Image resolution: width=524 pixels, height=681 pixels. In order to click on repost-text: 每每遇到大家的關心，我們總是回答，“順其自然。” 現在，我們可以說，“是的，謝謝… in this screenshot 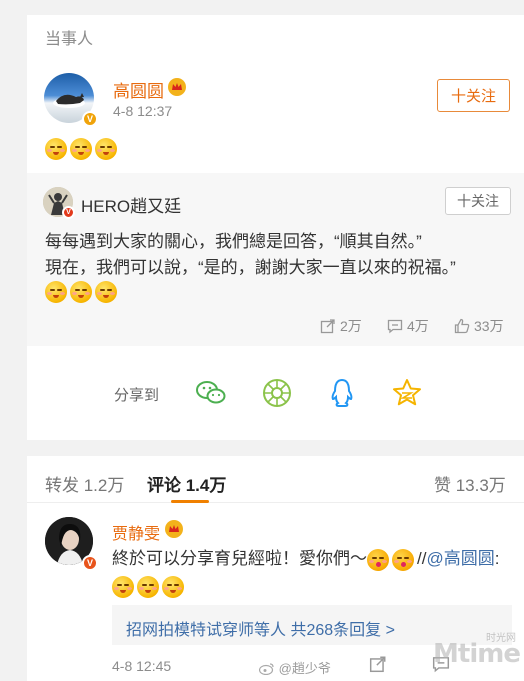, I will do `click(280, 255)`.